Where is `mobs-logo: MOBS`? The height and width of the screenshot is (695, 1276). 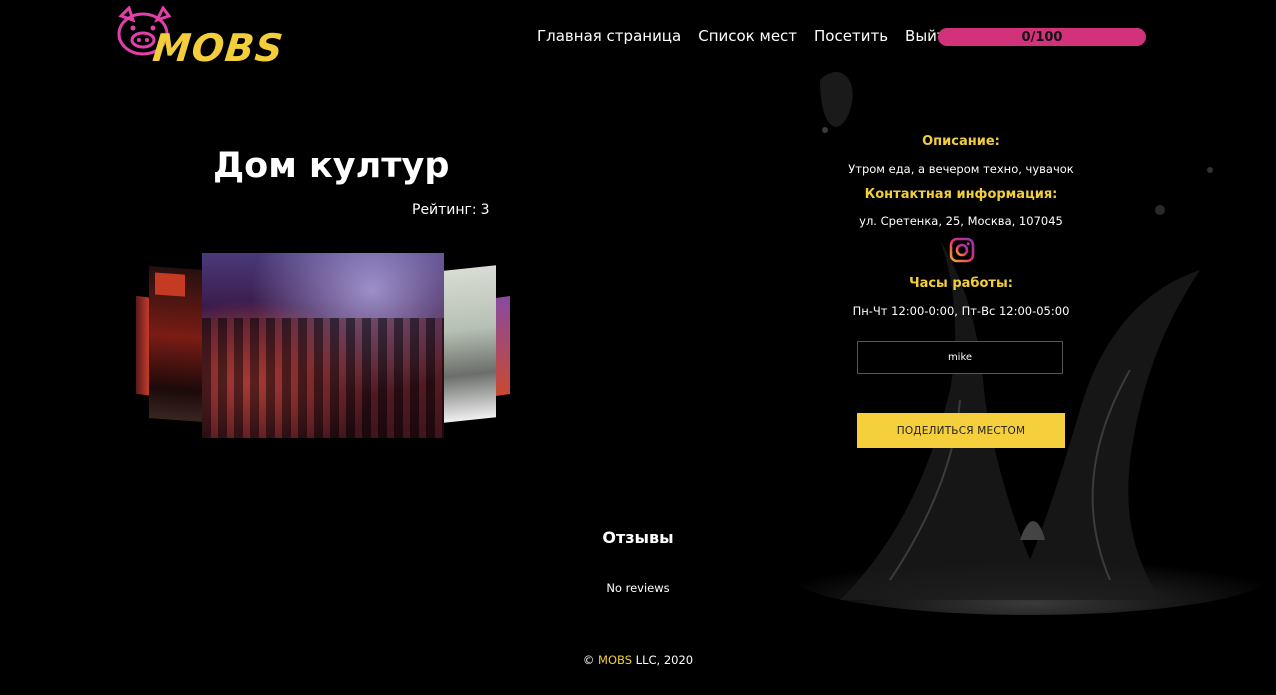
mobs-logo: MOBS is located at coordinates (199, 38).